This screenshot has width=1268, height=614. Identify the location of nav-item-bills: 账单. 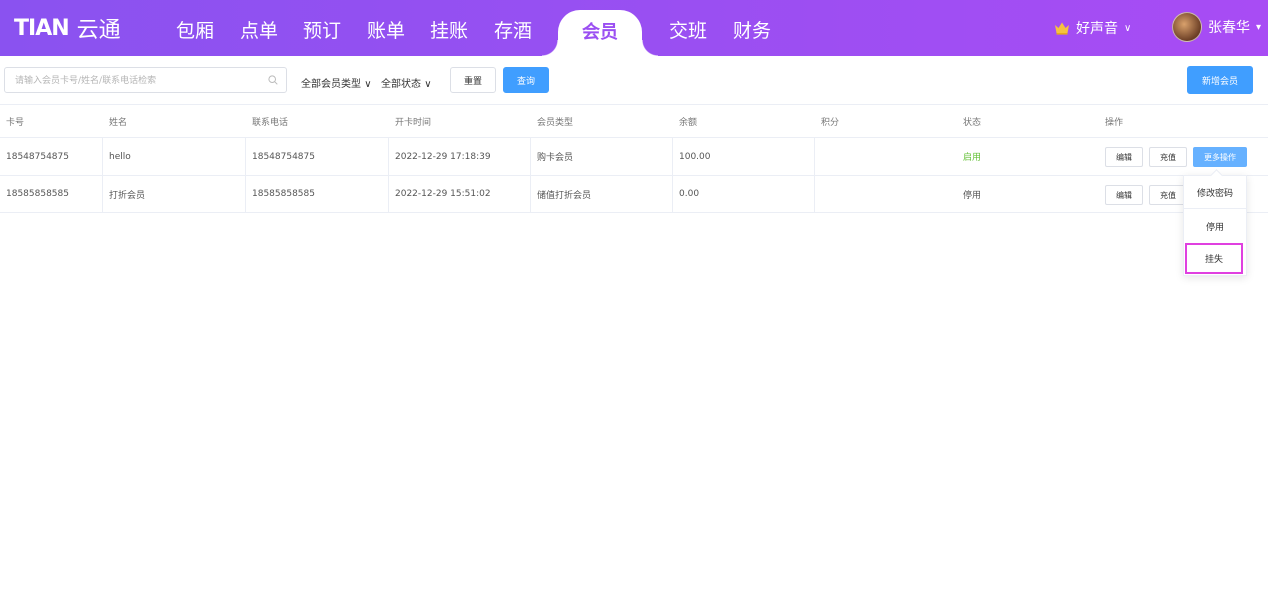
(386, 29).